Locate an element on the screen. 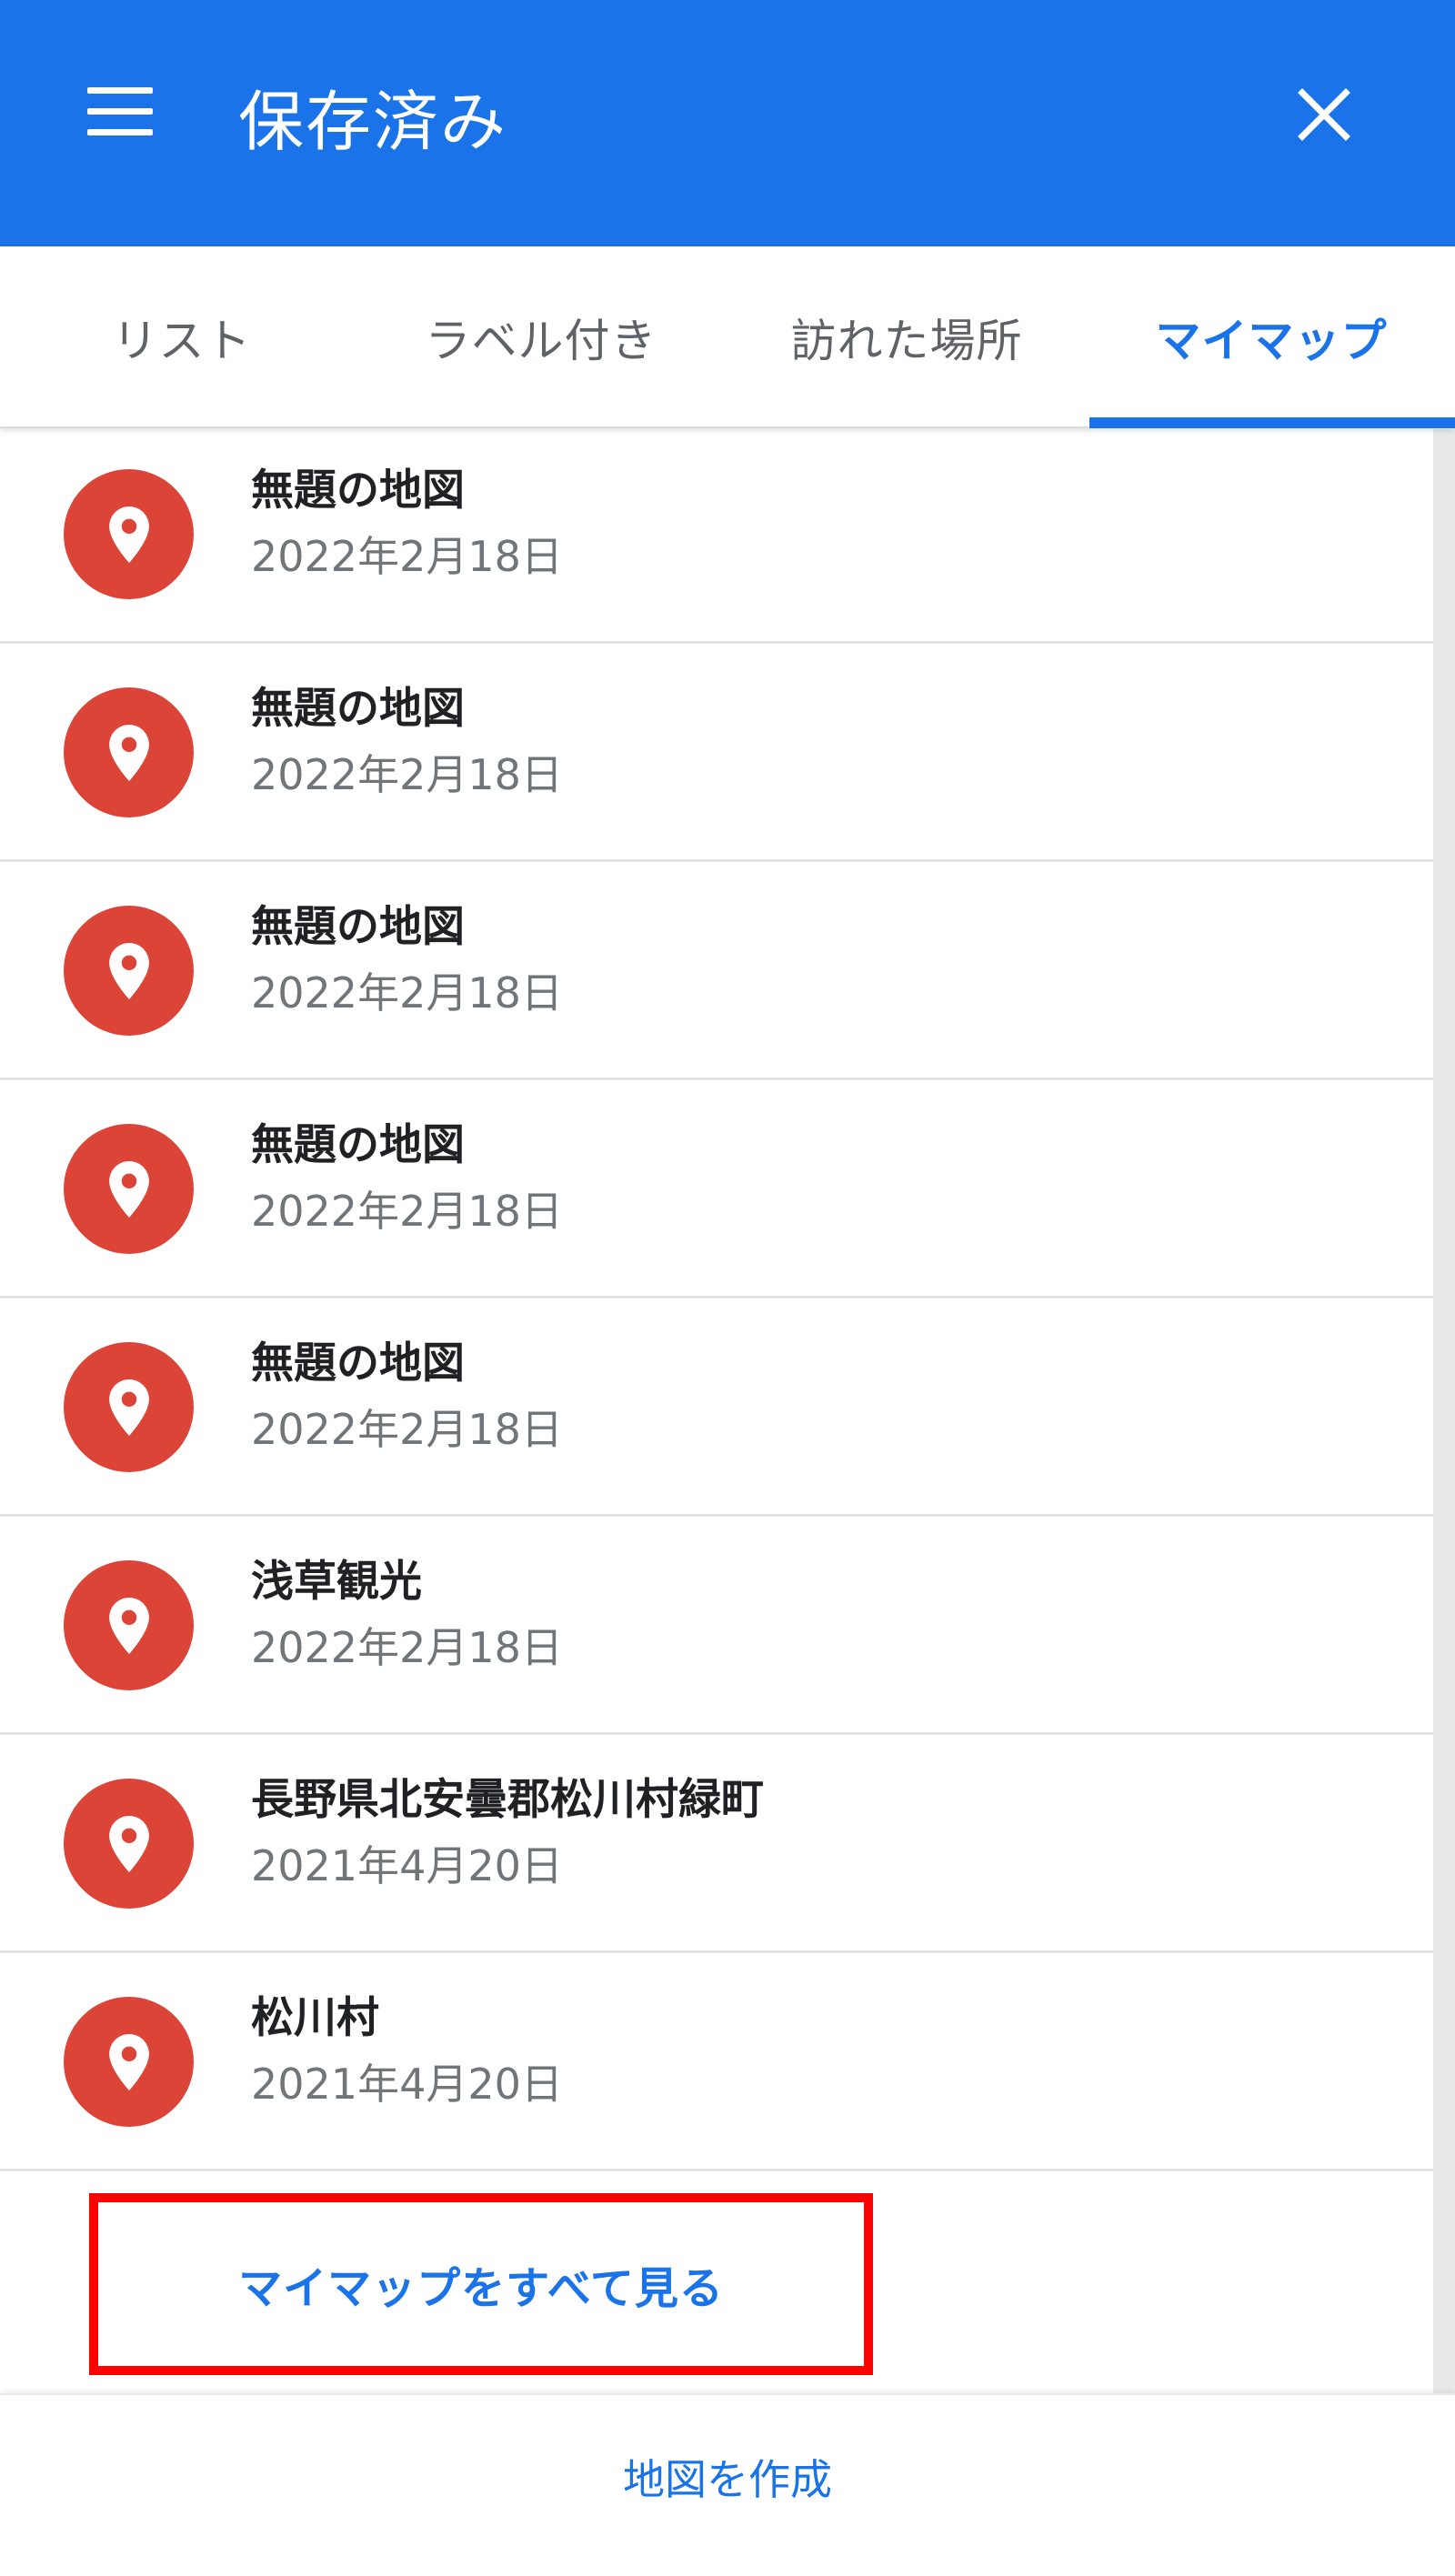 Image resolution: width=1455 pixels, height=2576 pixels. map-title: 浅草観光 is located at coordinates (337, 1582).